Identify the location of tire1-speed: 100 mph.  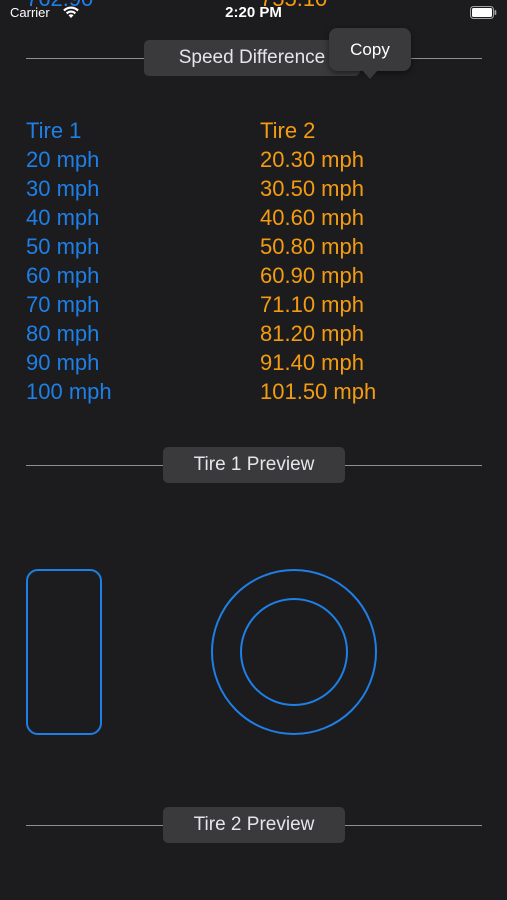
(69, 391).